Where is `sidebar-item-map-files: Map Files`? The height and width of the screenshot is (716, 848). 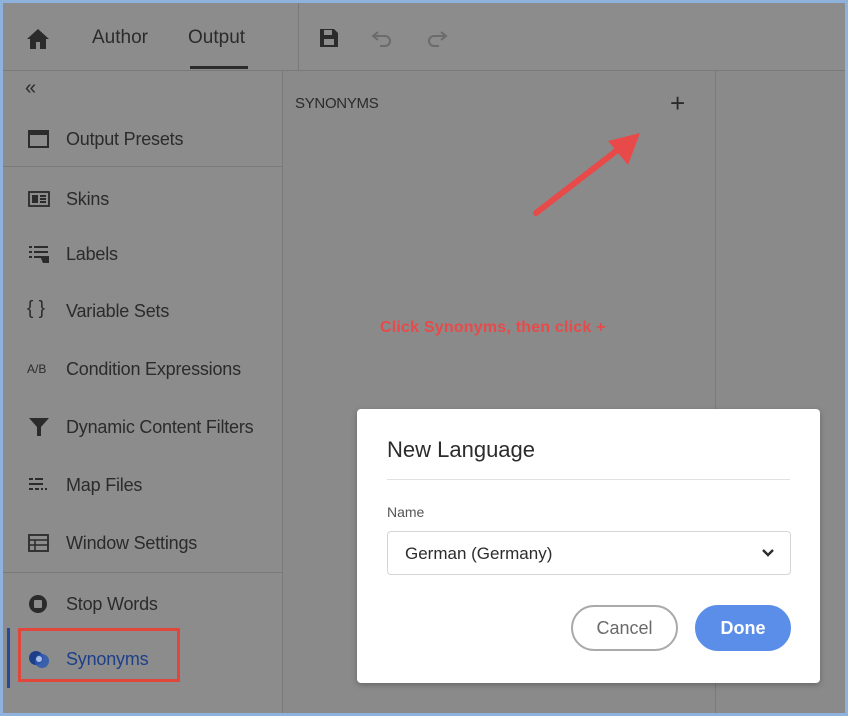 sidebar-item-map-files: Map Files is located at coordinates (143, 484).